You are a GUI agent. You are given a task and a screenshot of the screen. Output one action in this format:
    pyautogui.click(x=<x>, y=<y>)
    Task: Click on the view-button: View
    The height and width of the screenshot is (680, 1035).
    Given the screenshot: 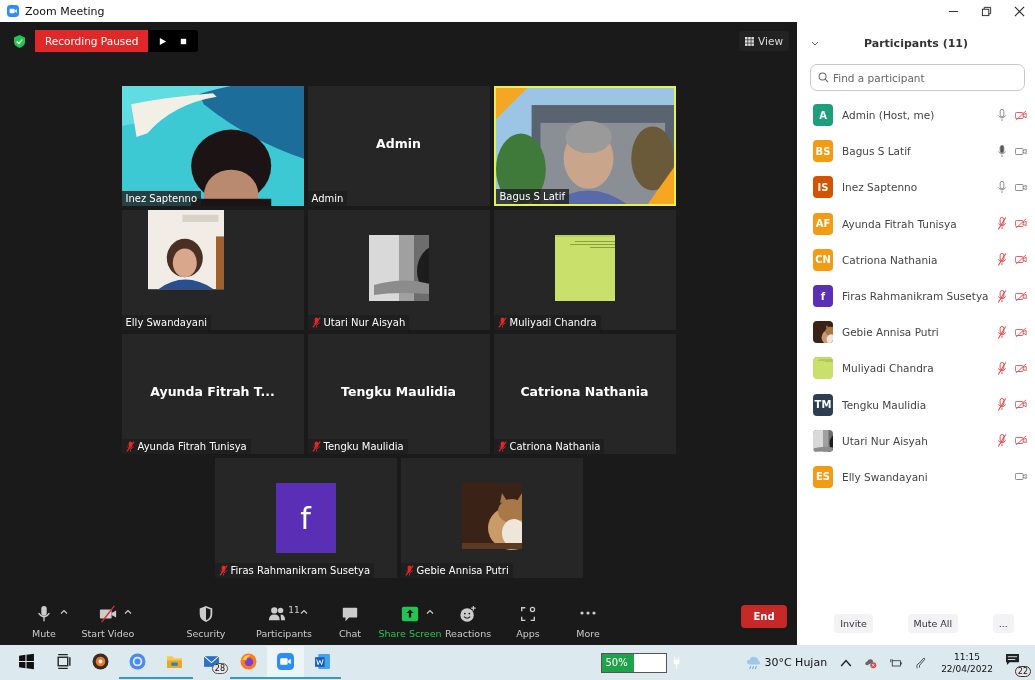 What is the action you would take?
    pyautogui.click(x=764, y=41)
    